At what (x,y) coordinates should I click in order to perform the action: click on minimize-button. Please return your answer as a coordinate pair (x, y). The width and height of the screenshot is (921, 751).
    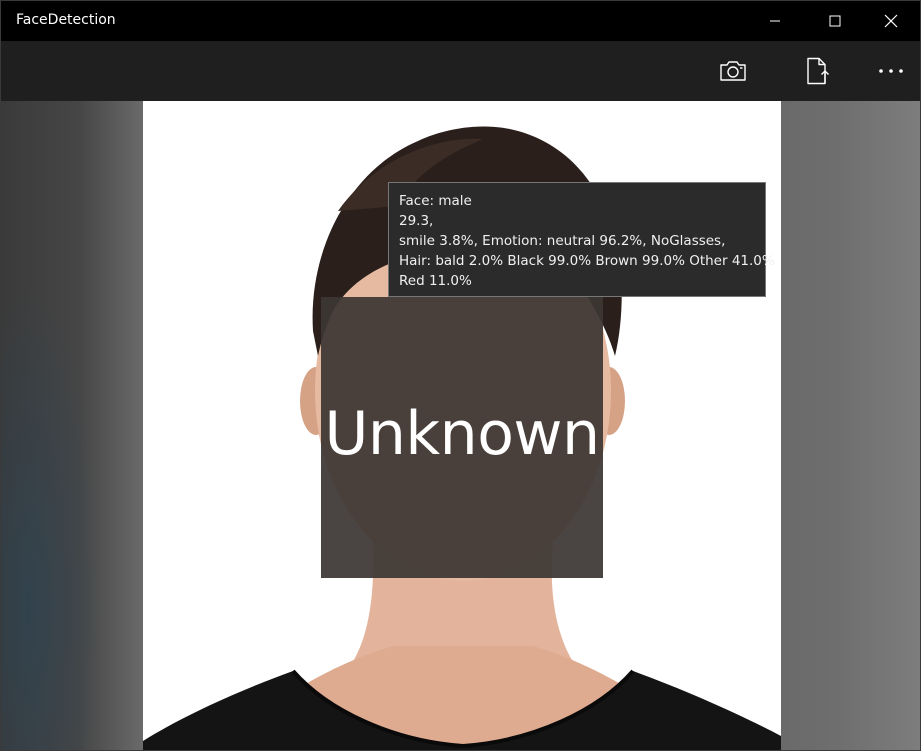
    Looking at the image, I should click on (775, 21).